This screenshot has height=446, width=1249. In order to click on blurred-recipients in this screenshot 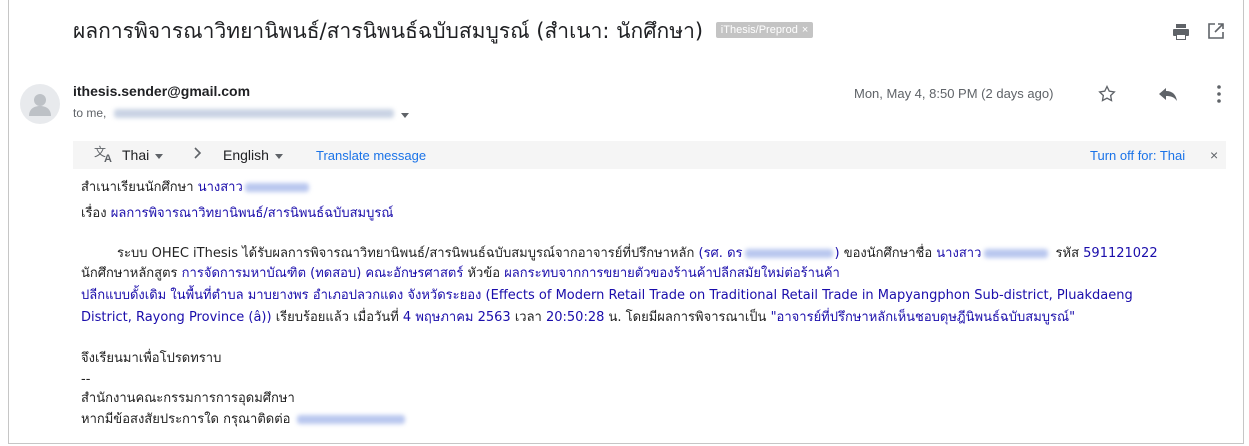, I will do `click(253, 114)`.